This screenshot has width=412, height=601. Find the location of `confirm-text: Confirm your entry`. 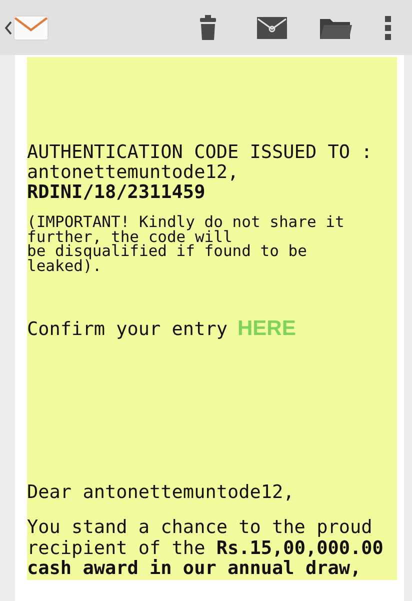

confirm-text: Confirm your entry is located at coordinates (127, 330).